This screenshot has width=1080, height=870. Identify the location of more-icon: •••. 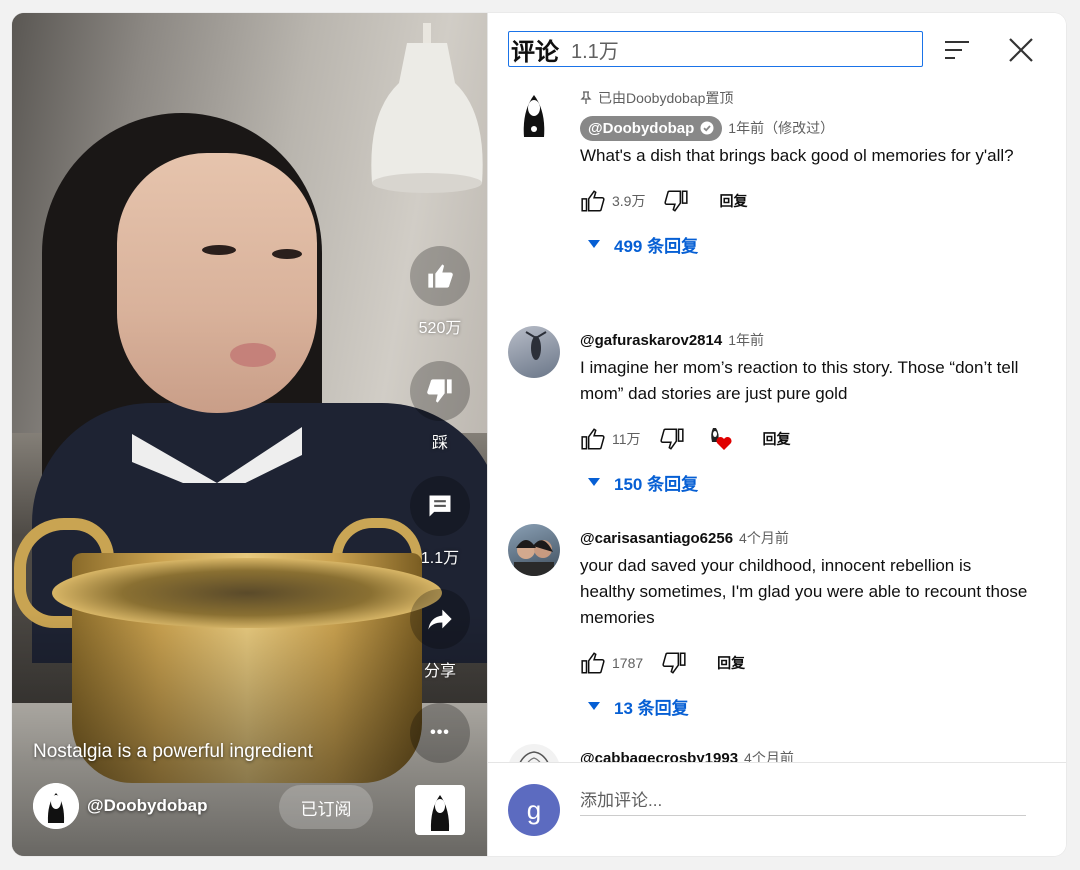
(440, 733).